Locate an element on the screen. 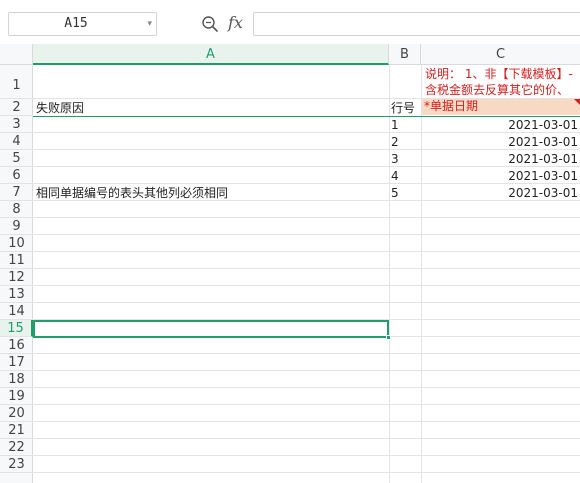  name-box-value: A15 is located at coordinates (76, 23).